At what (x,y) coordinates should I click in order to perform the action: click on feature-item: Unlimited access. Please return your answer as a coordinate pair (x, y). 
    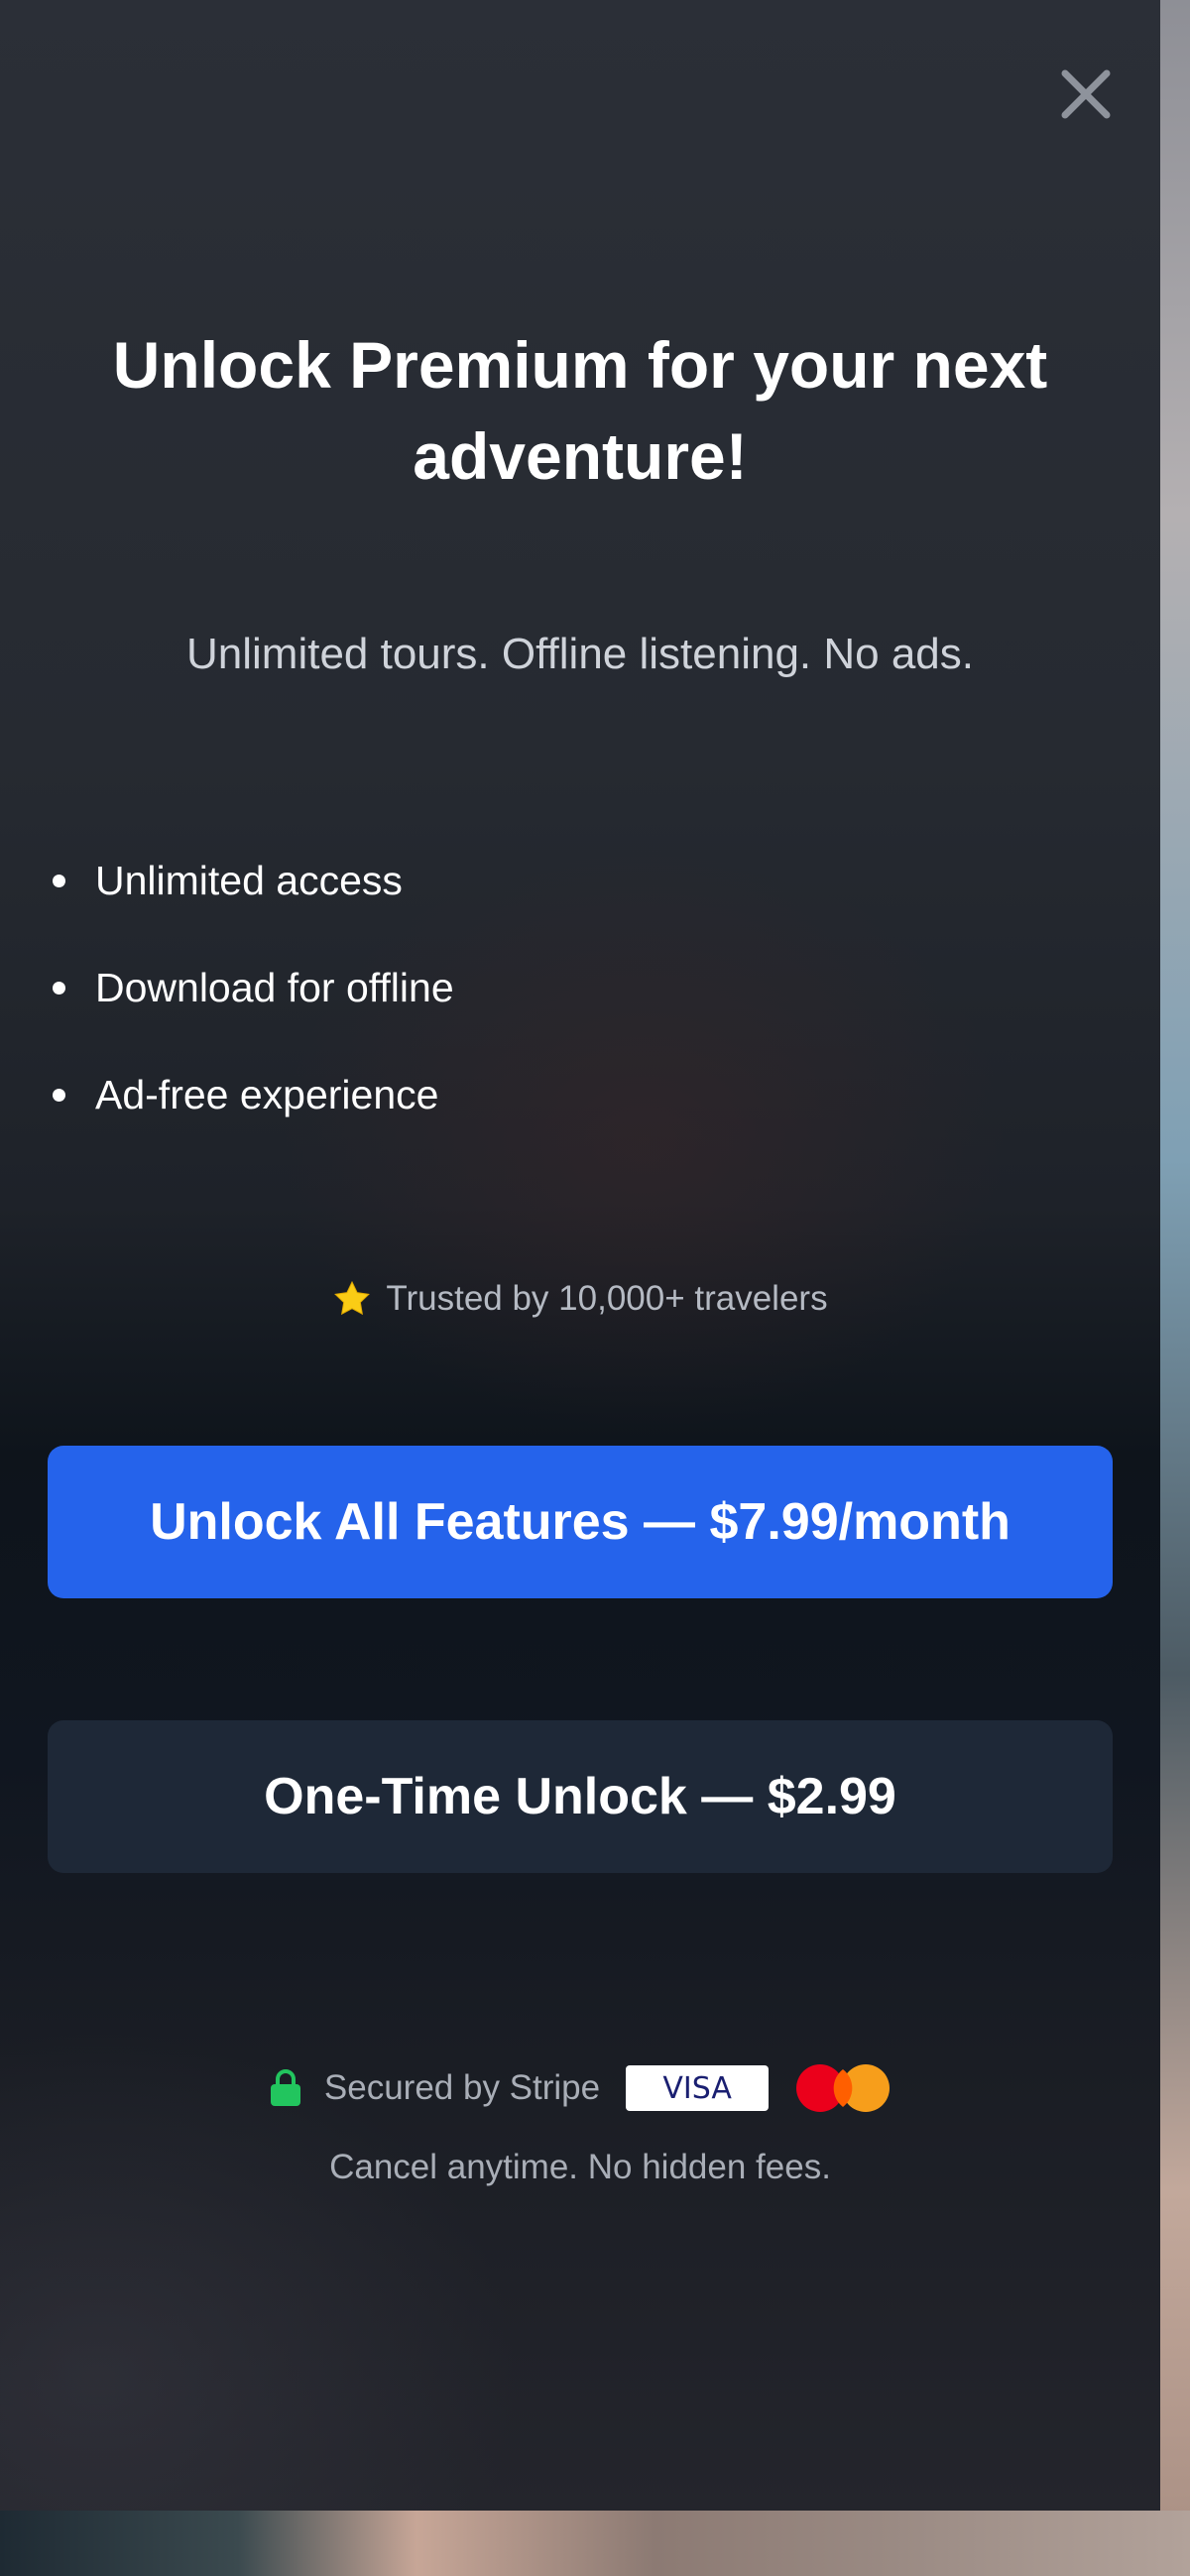
    Looking at the image, I should click on (580, 902).